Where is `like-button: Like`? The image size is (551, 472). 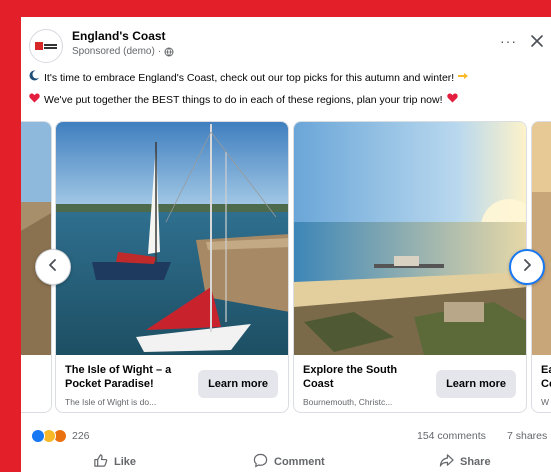 like-button: Like is located at coordinates (114, 460).